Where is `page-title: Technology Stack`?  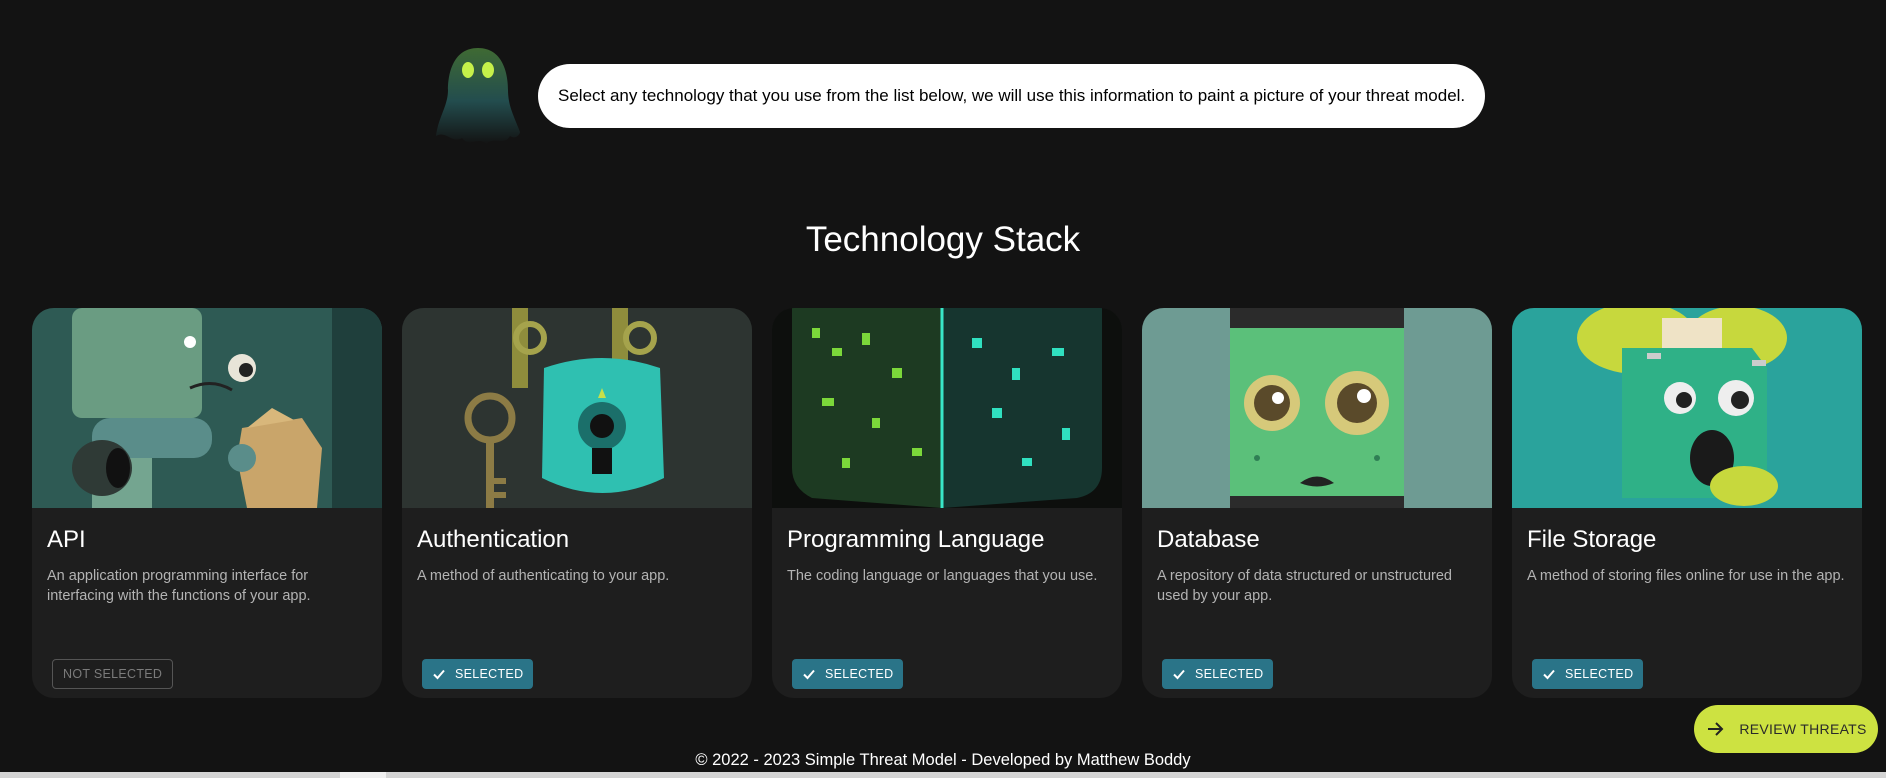
page-title: Technology Stack is located at coordinates (943, 239).